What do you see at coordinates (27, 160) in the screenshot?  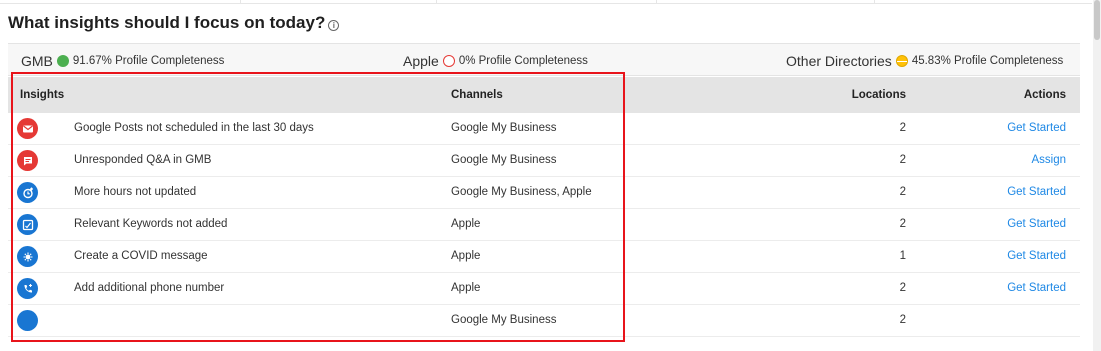 I see `chat-icon` at bounding box center [27, 160].